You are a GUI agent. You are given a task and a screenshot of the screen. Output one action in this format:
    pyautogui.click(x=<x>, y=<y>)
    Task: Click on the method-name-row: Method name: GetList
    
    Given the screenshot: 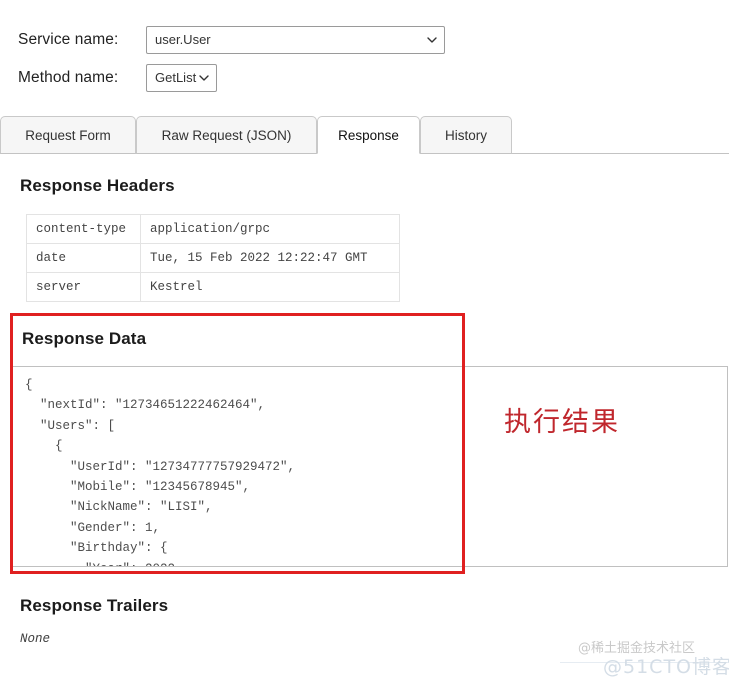 What is the action you would take?
    pyautogui.click(x=117, y=78)
    